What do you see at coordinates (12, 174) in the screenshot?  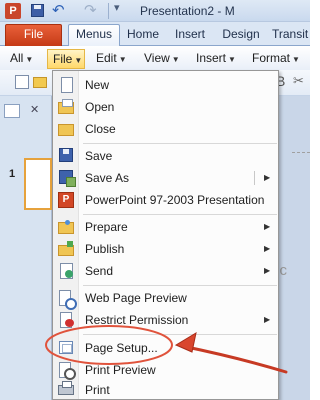 I see `slide-number: 1` at bounding box center [12, 174].